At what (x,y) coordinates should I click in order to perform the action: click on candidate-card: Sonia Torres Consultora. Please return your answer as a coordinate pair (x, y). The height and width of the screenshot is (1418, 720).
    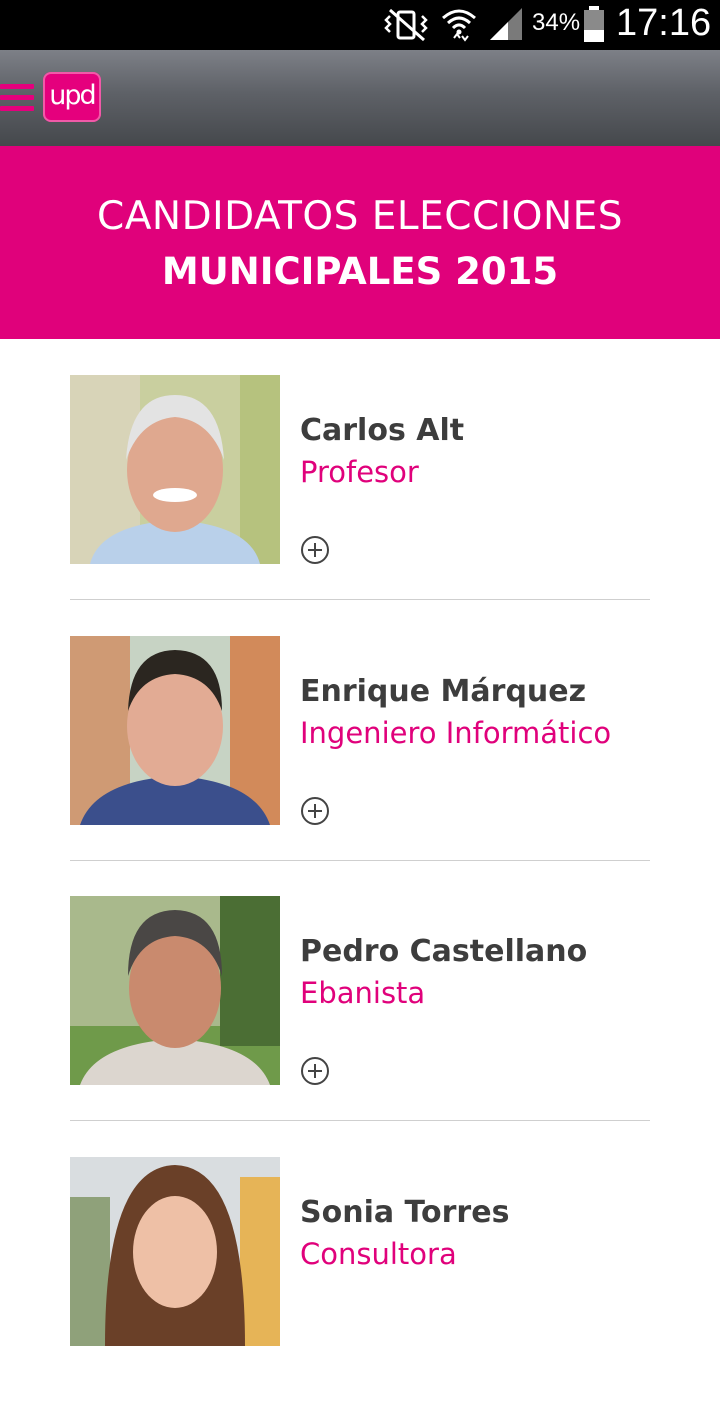
    Looking at the image, I should click on (360, 1287).